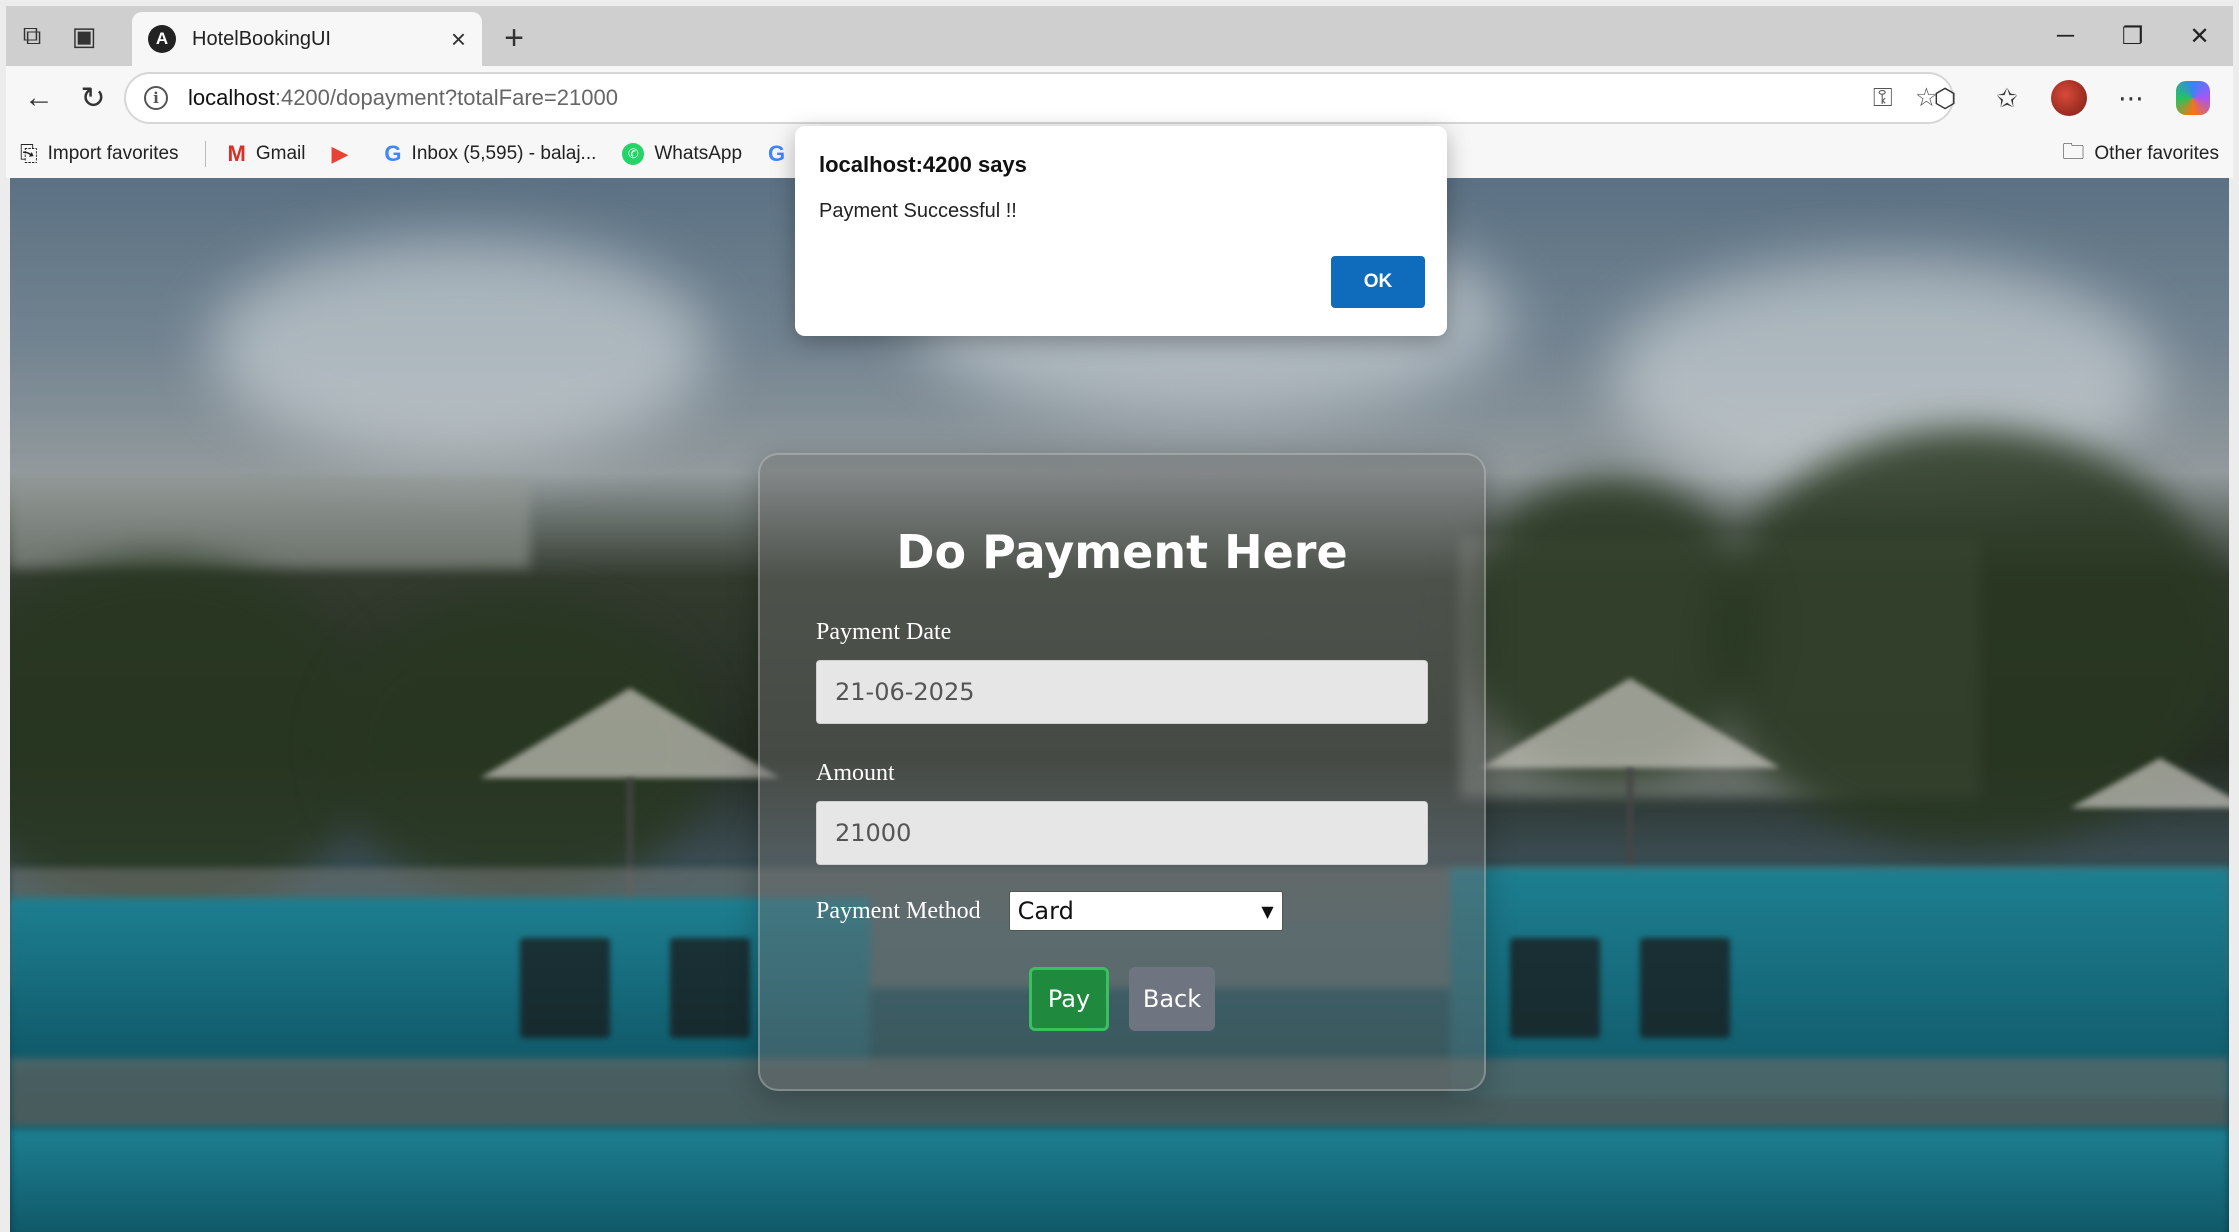 The image size is (2239, 1232). Describe the element at coordinates (270, 523) in the screenshot. I see `background-building` at that location.